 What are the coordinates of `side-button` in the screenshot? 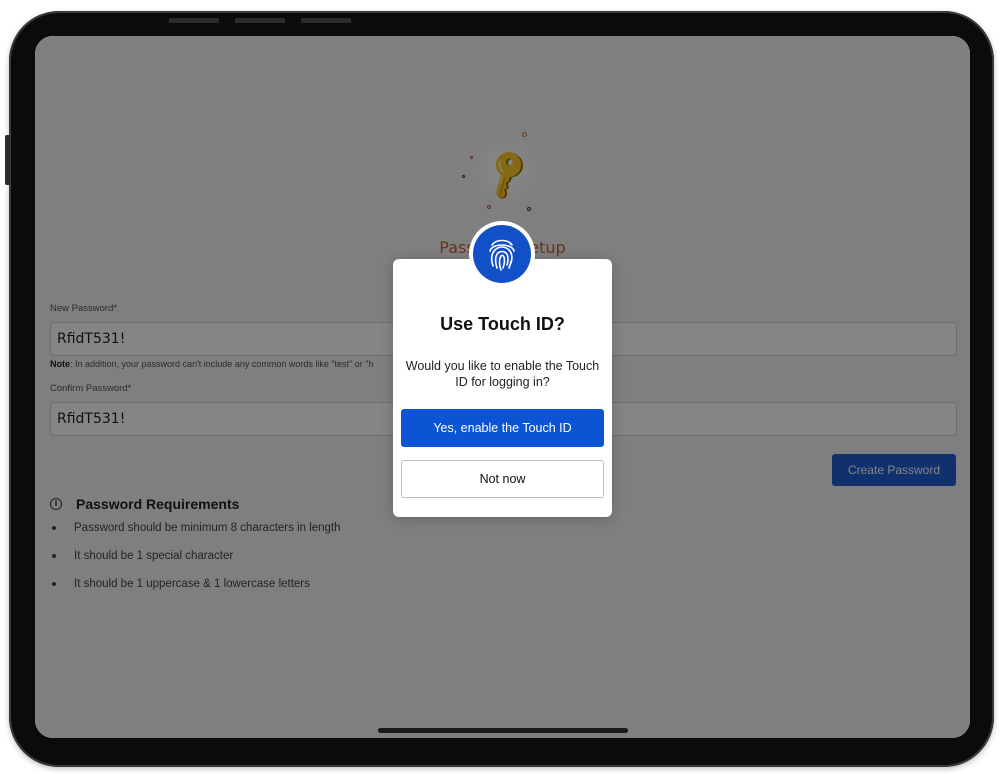 It's located at (7, 160).